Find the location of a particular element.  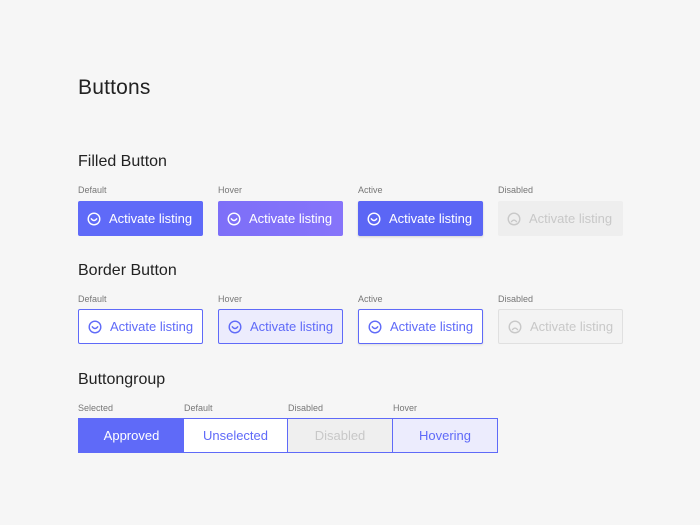

page-title: Buttons is located at coordinates (114, 87).